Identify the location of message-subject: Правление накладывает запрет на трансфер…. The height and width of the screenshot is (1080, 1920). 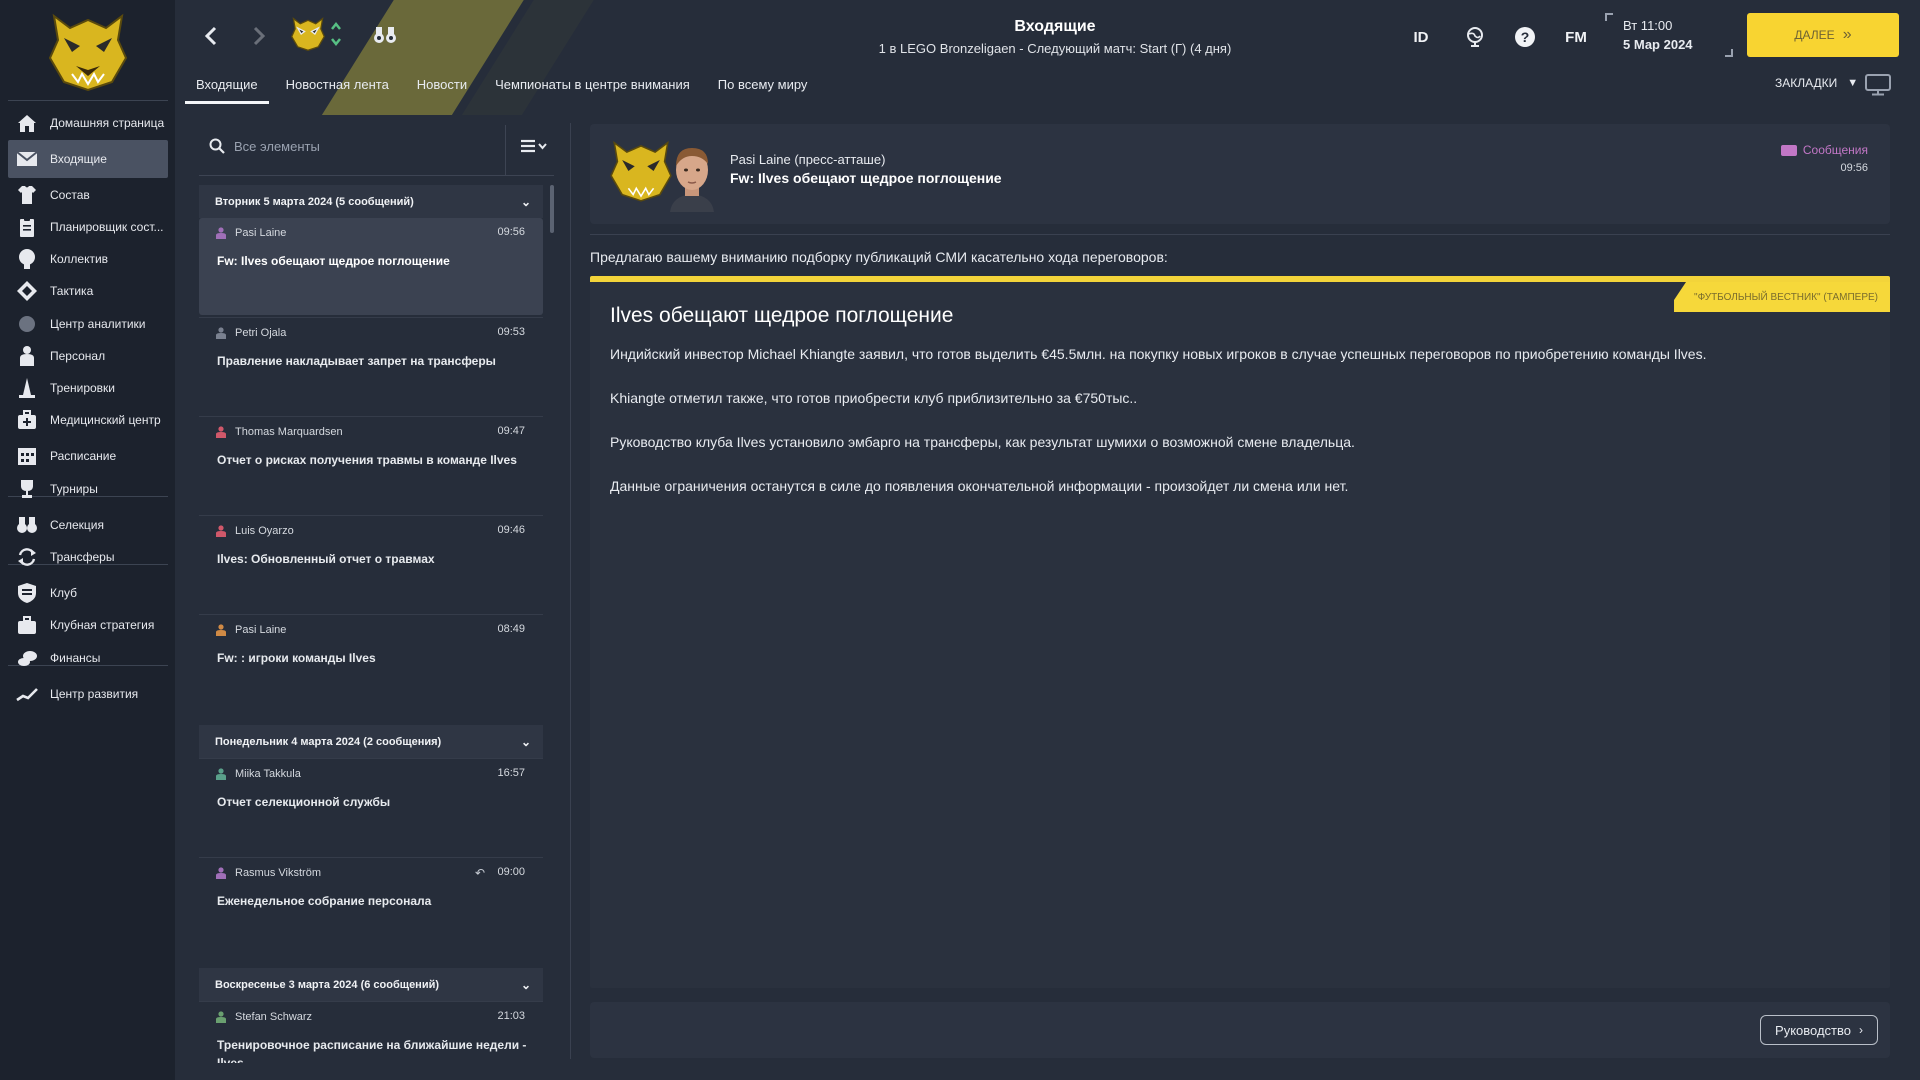
(356, 361).